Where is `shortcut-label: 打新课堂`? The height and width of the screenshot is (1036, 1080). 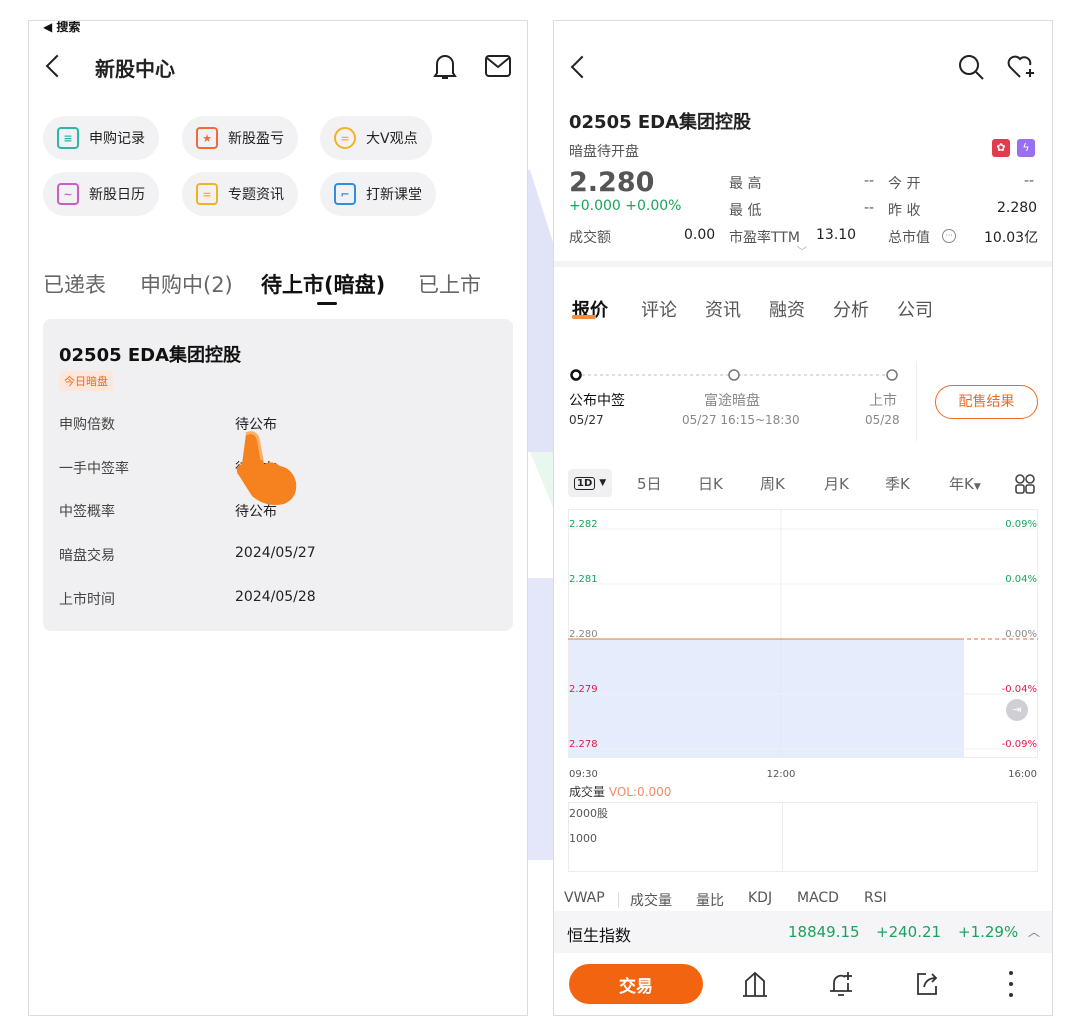 shortcut-label: 打新课堂 is located at coordinates (394, 195).